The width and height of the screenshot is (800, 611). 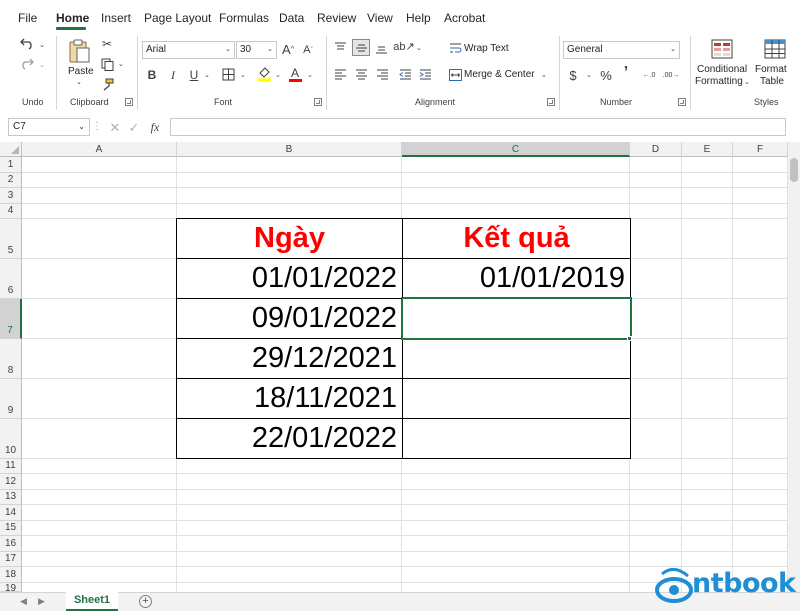 What do you see at coordinates (11, 587) in the screenshot?
I see `row-header-19: 19` at bounding box center [11, 587].